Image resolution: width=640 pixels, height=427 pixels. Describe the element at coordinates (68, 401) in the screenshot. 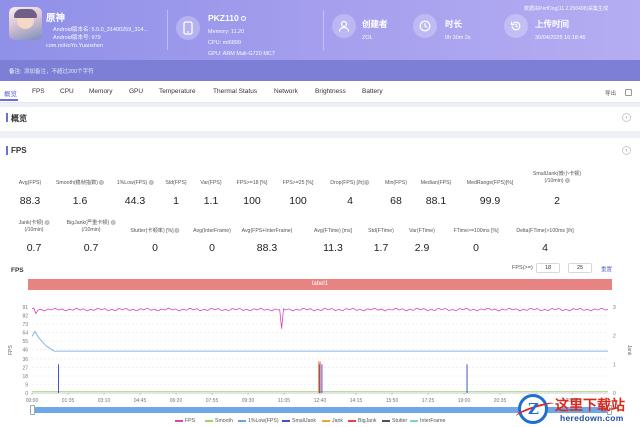

I see `x-tick-label: 01:35` at that location.